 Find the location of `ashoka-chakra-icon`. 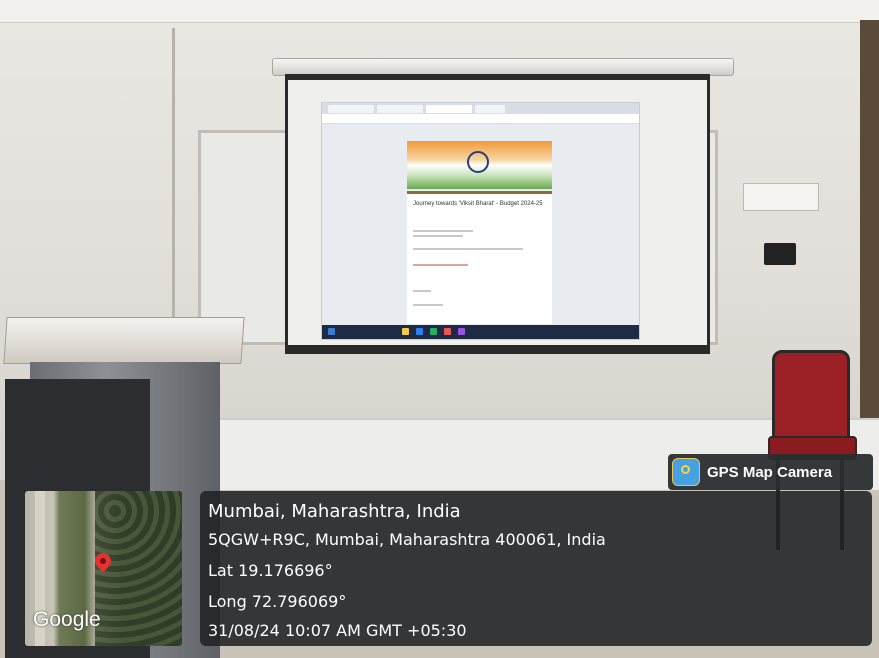

ashoka-chakra-icon is located at coordinates (478, 162).